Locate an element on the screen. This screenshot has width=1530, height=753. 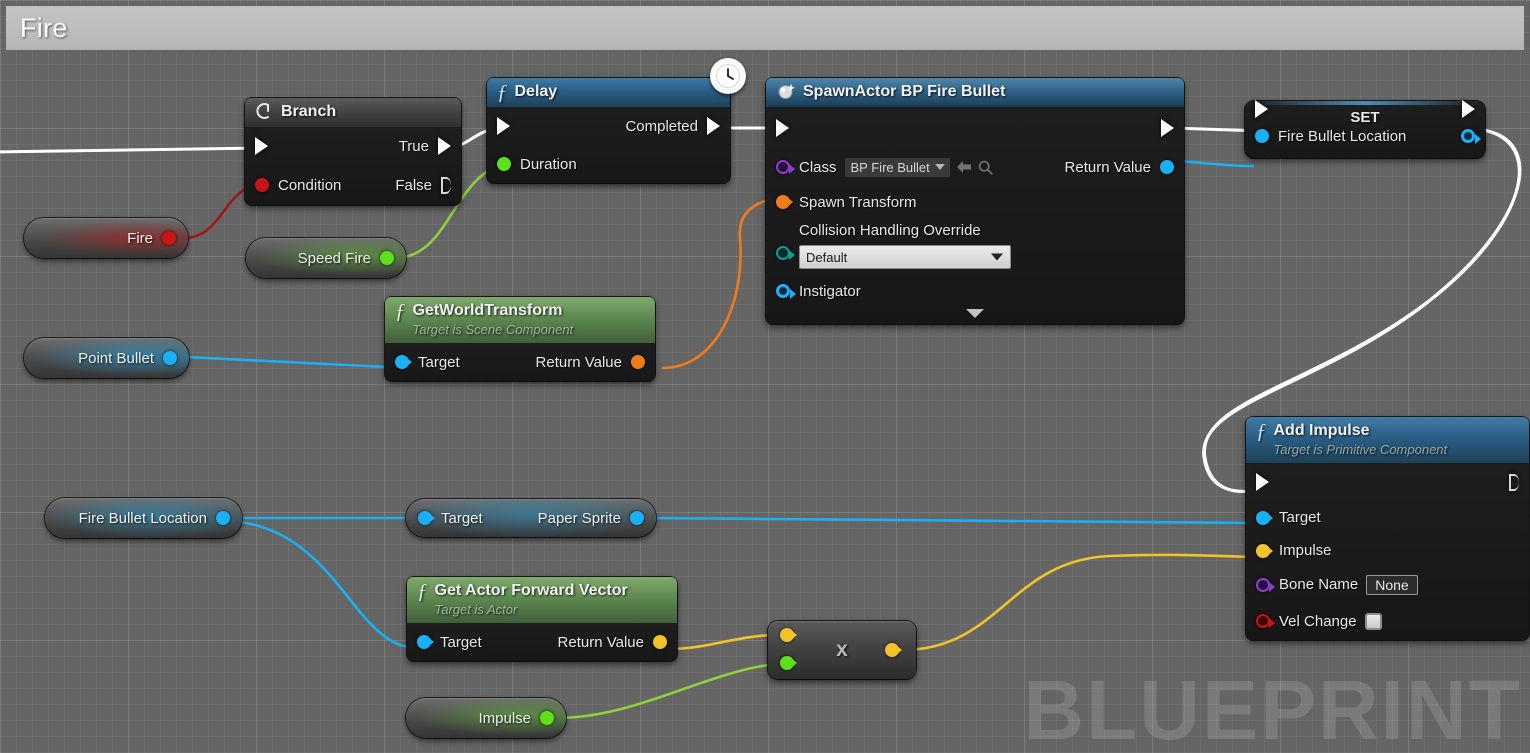
point-bullet-out-pin is located at coordinates (170, 358).